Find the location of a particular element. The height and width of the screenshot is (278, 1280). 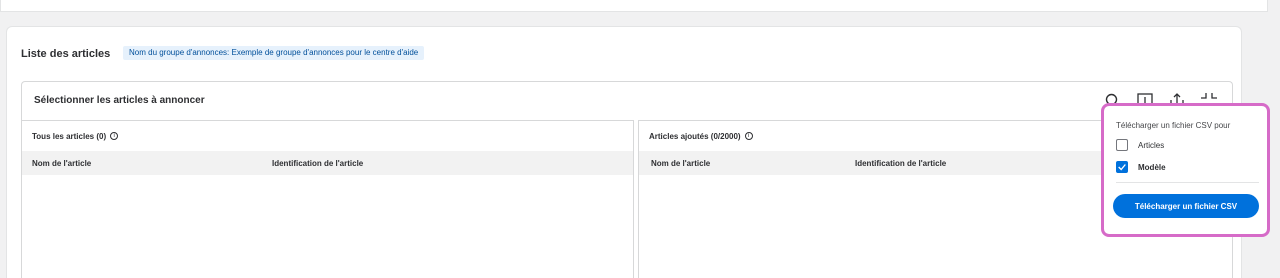

option-label: Modèle is located at coordinates (1152, 167).